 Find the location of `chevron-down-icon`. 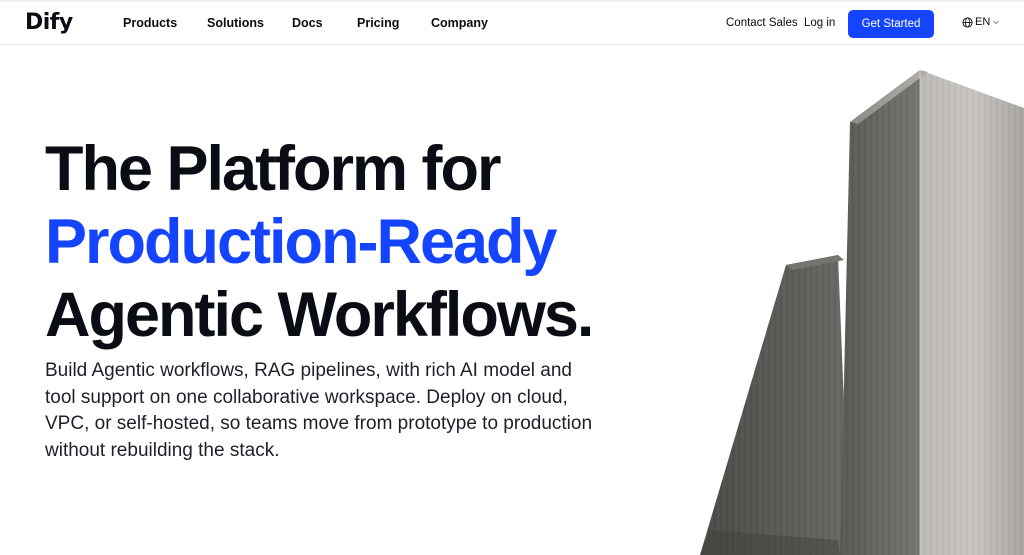

chevron-down-icon is located at coordinates (996, 22).